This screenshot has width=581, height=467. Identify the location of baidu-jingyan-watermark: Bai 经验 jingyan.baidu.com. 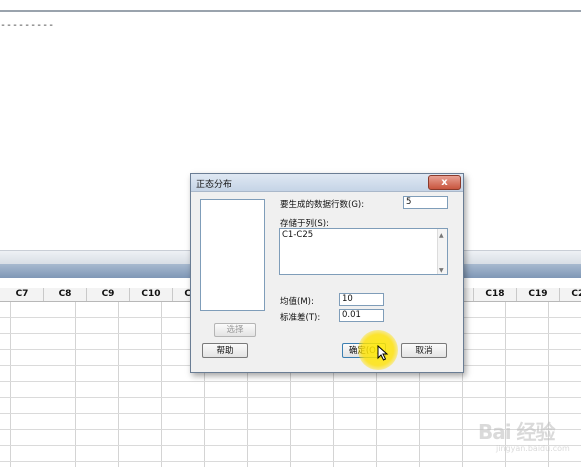
(528, 432).